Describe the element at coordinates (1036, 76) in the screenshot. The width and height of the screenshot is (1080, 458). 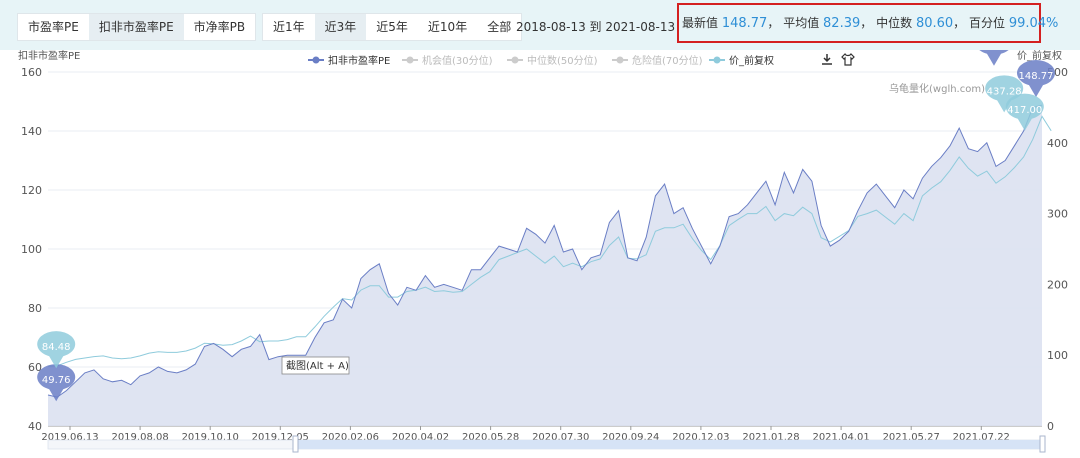
I see `pin-label: 148.77` at that location.